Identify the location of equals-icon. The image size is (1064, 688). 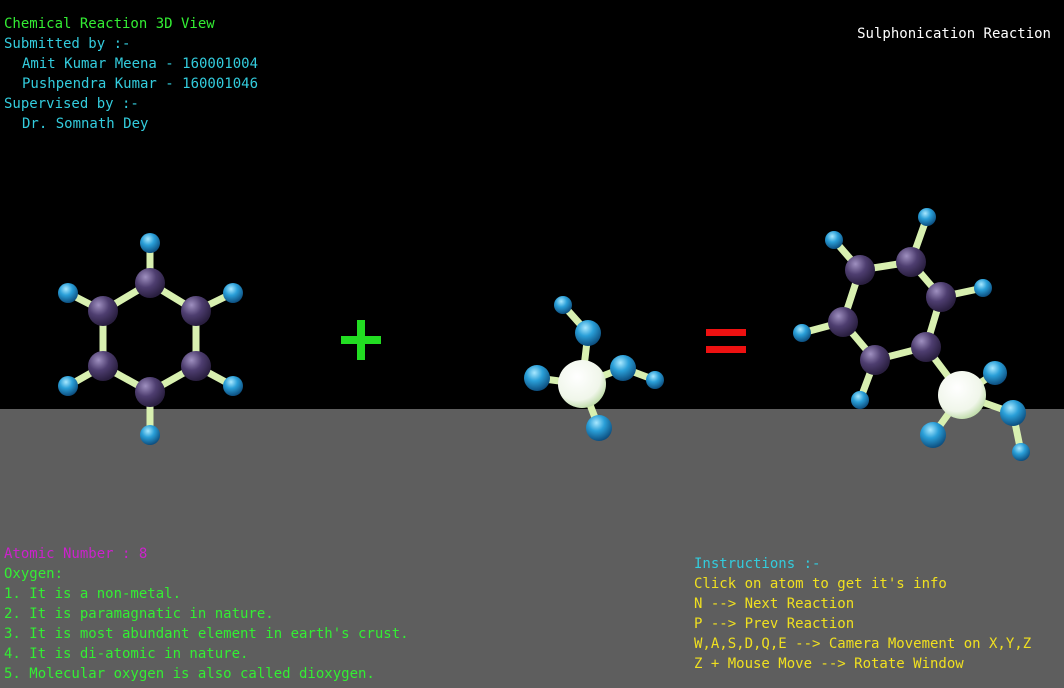
(726, 341).